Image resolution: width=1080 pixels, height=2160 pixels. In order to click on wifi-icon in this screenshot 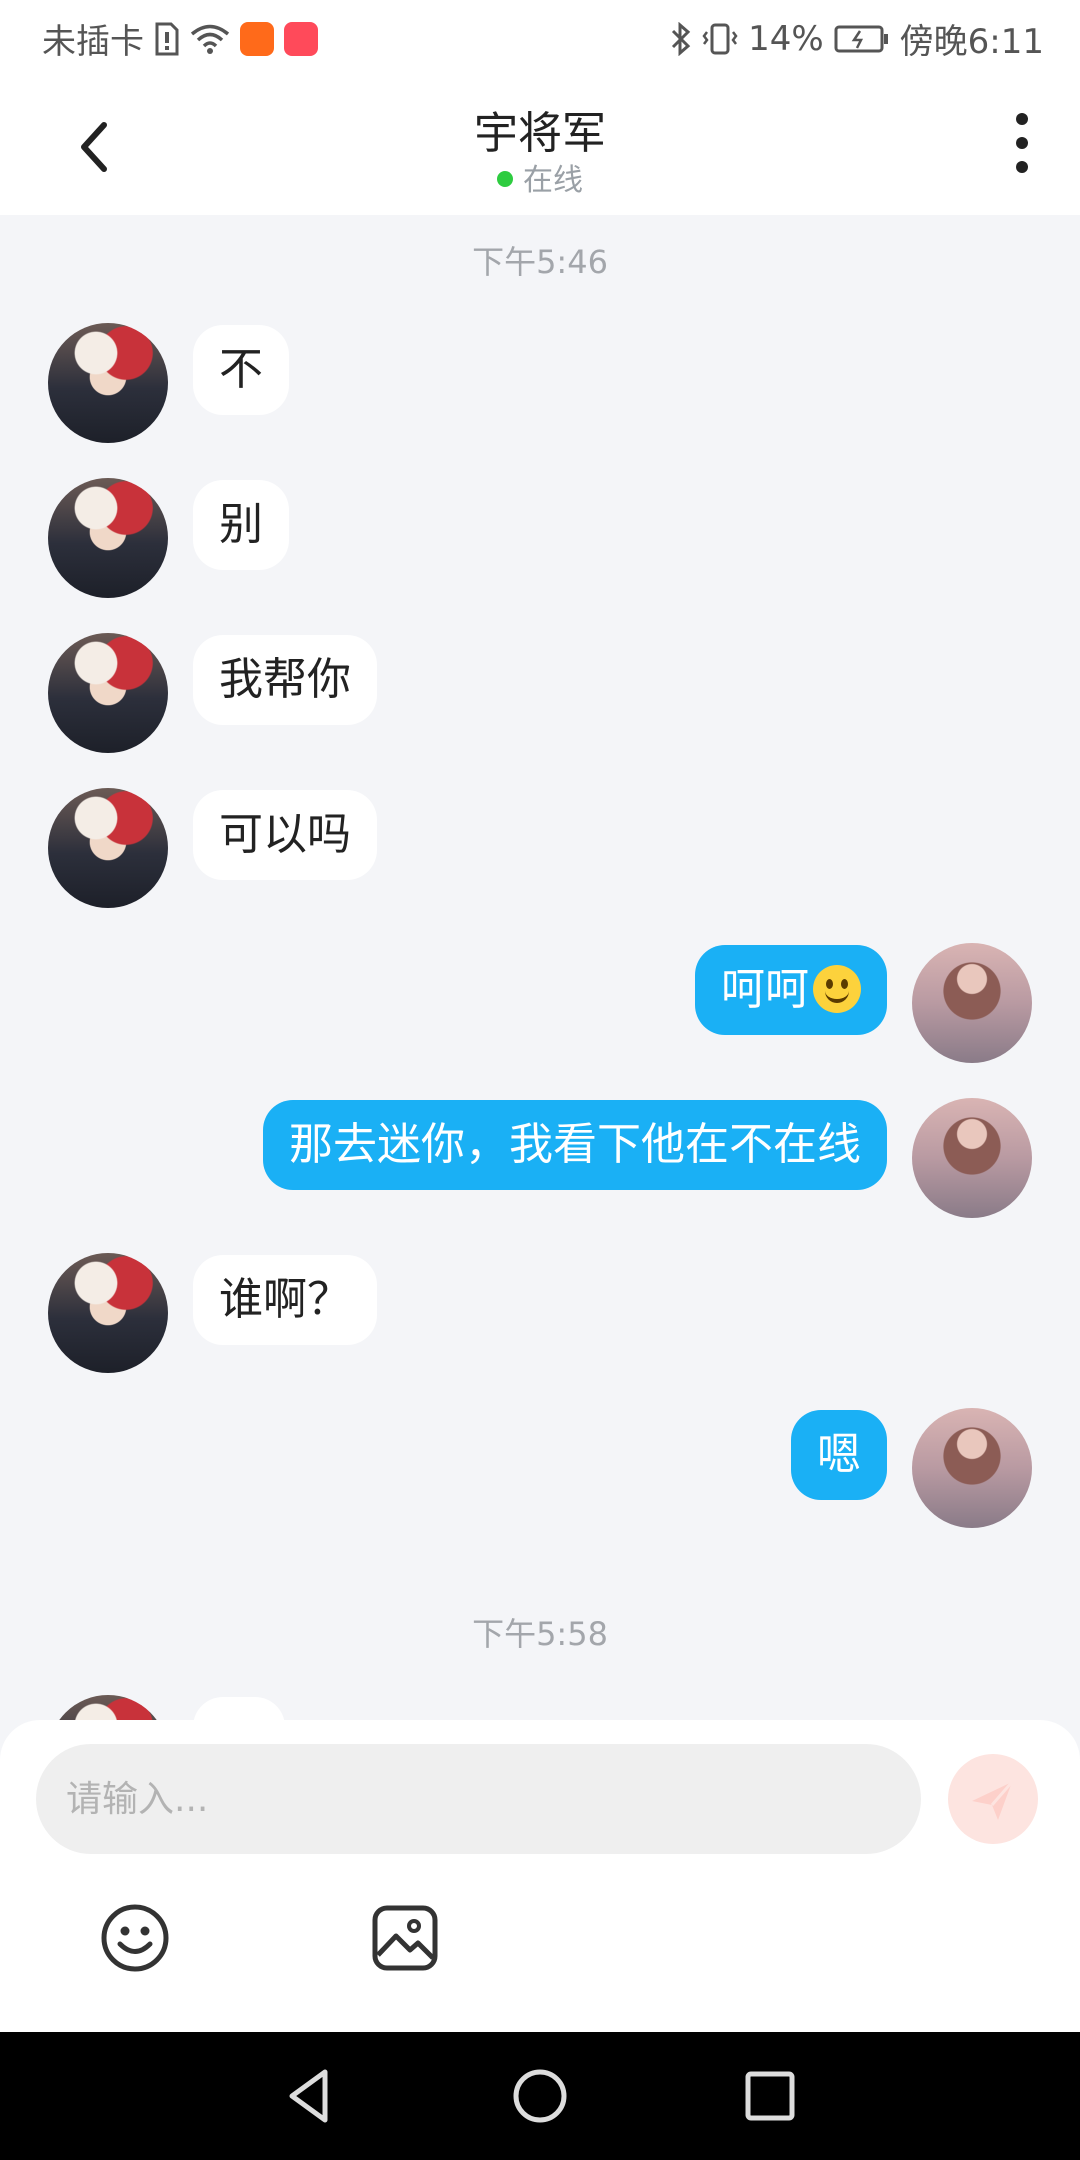, I will do `click(210, 39)`.